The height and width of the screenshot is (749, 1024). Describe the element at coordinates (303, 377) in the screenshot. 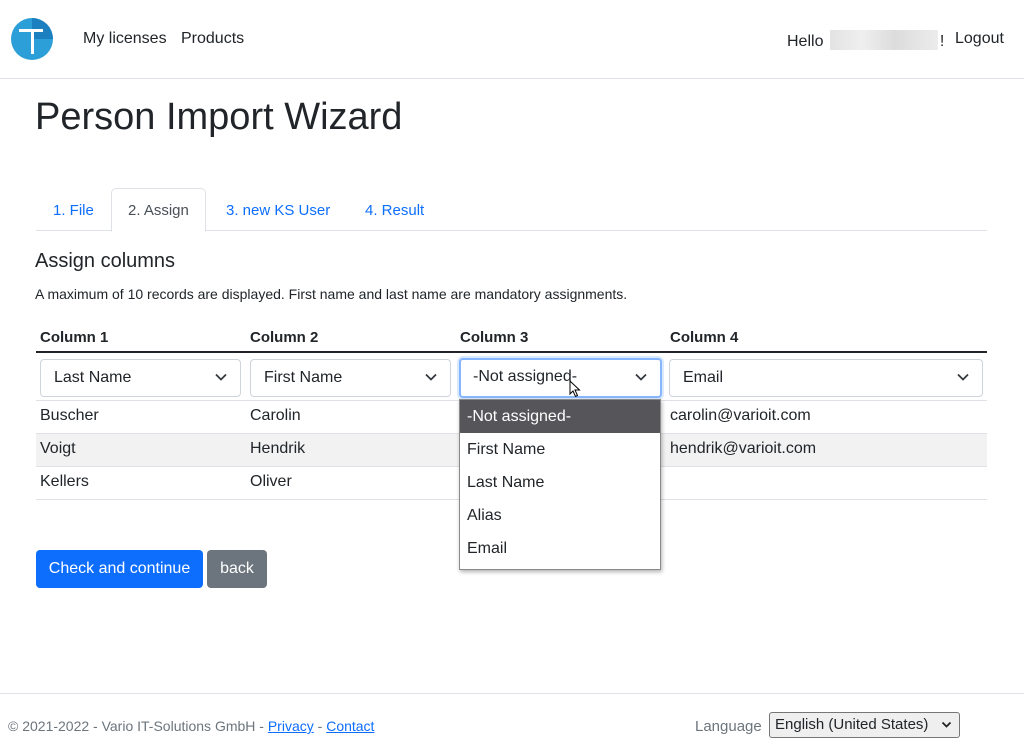

I see `select-value: First Name` at that location.